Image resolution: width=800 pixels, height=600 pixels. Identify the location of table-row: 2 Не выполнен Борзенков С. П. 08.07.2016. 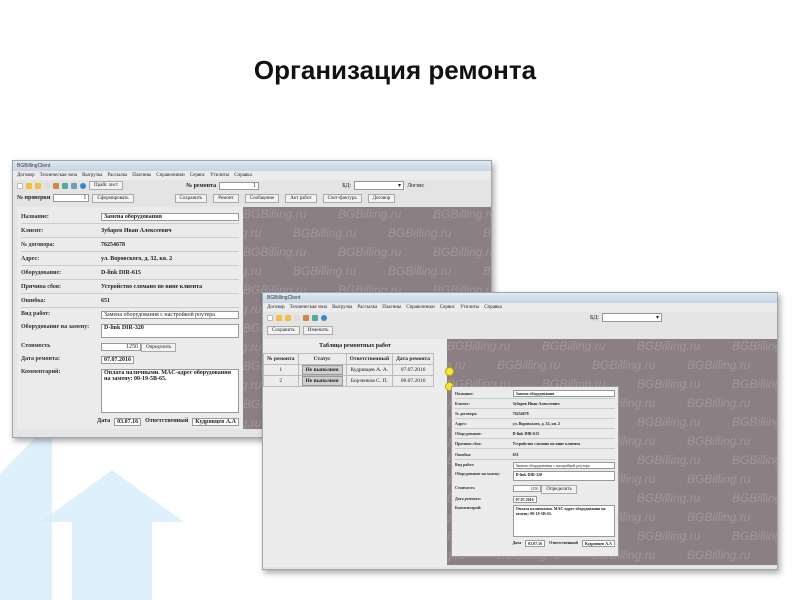
(349, 381).